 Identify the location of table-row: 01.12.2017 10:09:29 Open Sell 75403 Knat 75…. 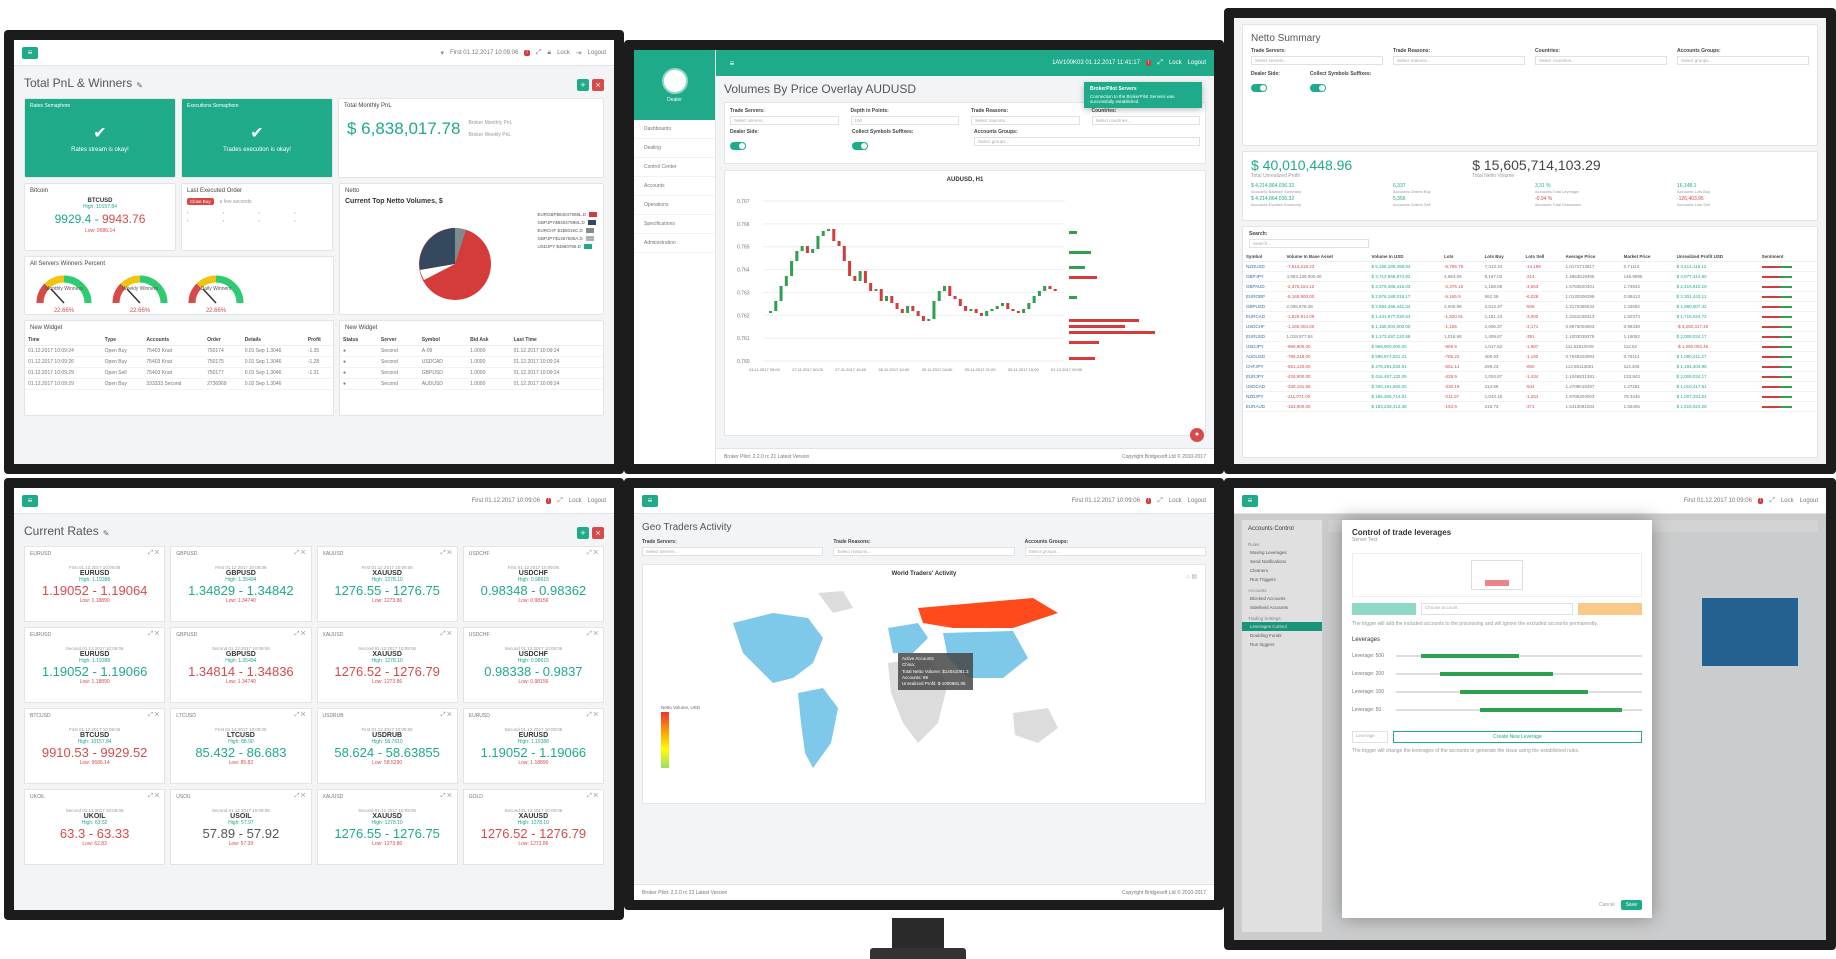
(179, 373).